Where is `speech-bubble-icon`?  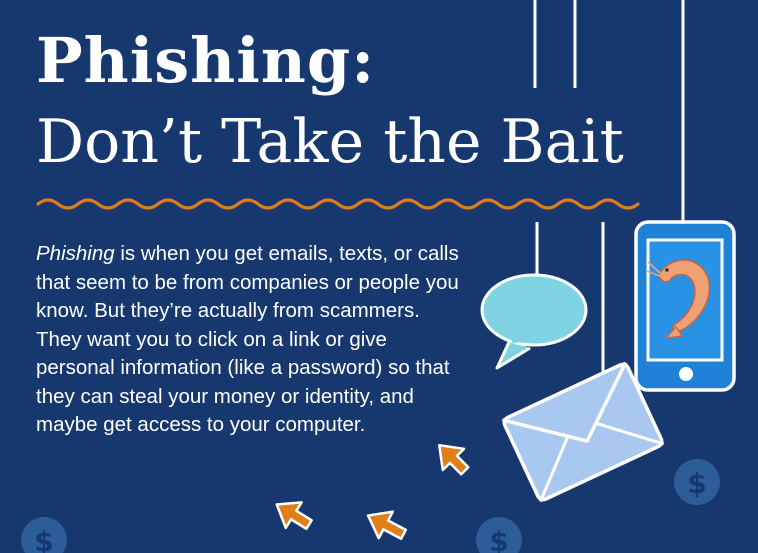 speech-bubble-icon is located at coordinates (534, 321).